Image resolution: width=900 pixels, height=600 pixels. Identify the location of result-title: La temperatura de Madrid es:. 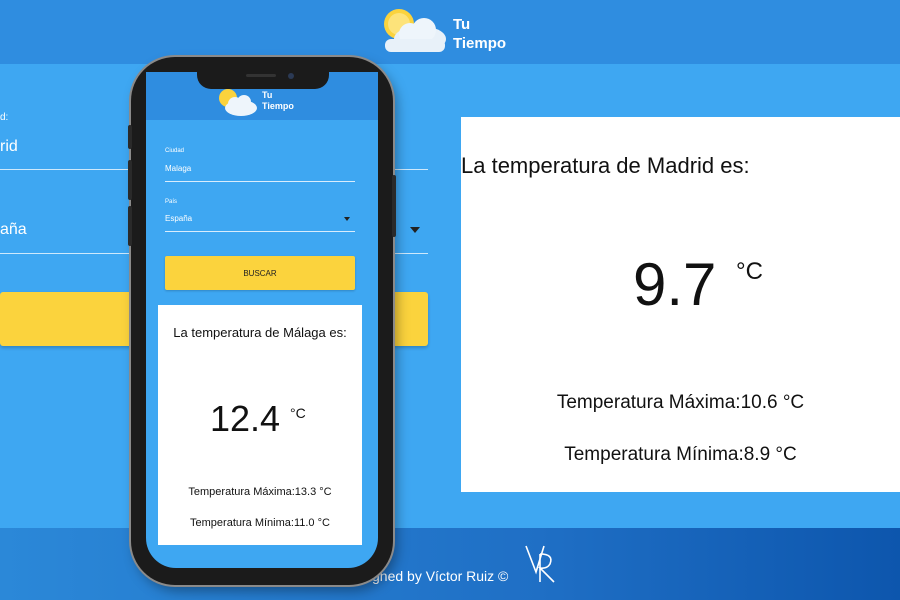
(605, 165).